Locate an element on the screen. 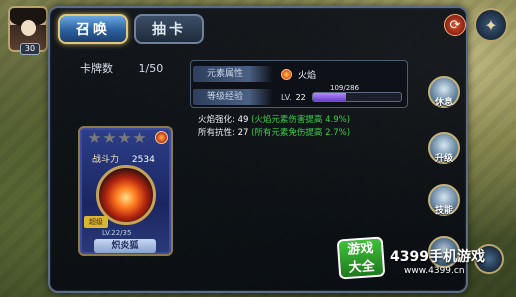  element-value: 火焰 is located at coordinates (307, 75).